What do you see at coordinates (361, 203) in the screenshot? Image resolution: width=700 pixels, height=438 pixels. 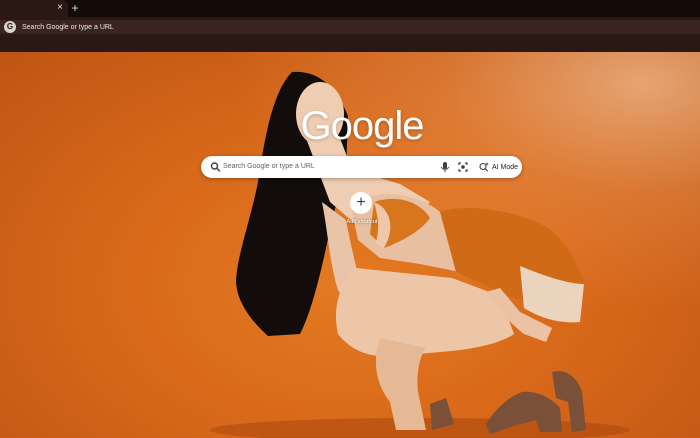 I see `add-shortcut-icon: +` at bounding box center [361, 203].